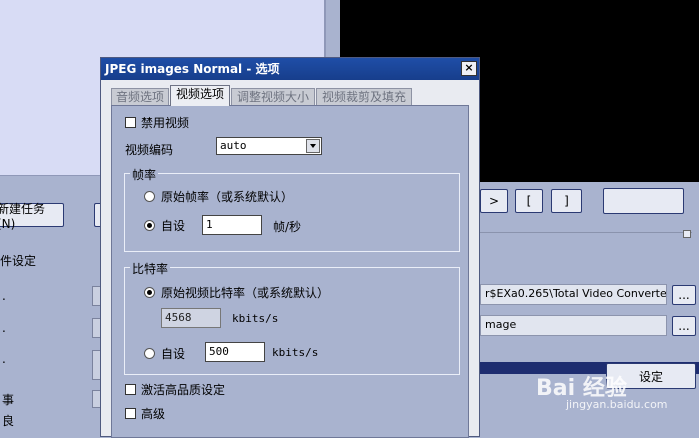  Describe the element at coordinates (4, 328) in the screenshot. I see `left-label-2: .` at that location.